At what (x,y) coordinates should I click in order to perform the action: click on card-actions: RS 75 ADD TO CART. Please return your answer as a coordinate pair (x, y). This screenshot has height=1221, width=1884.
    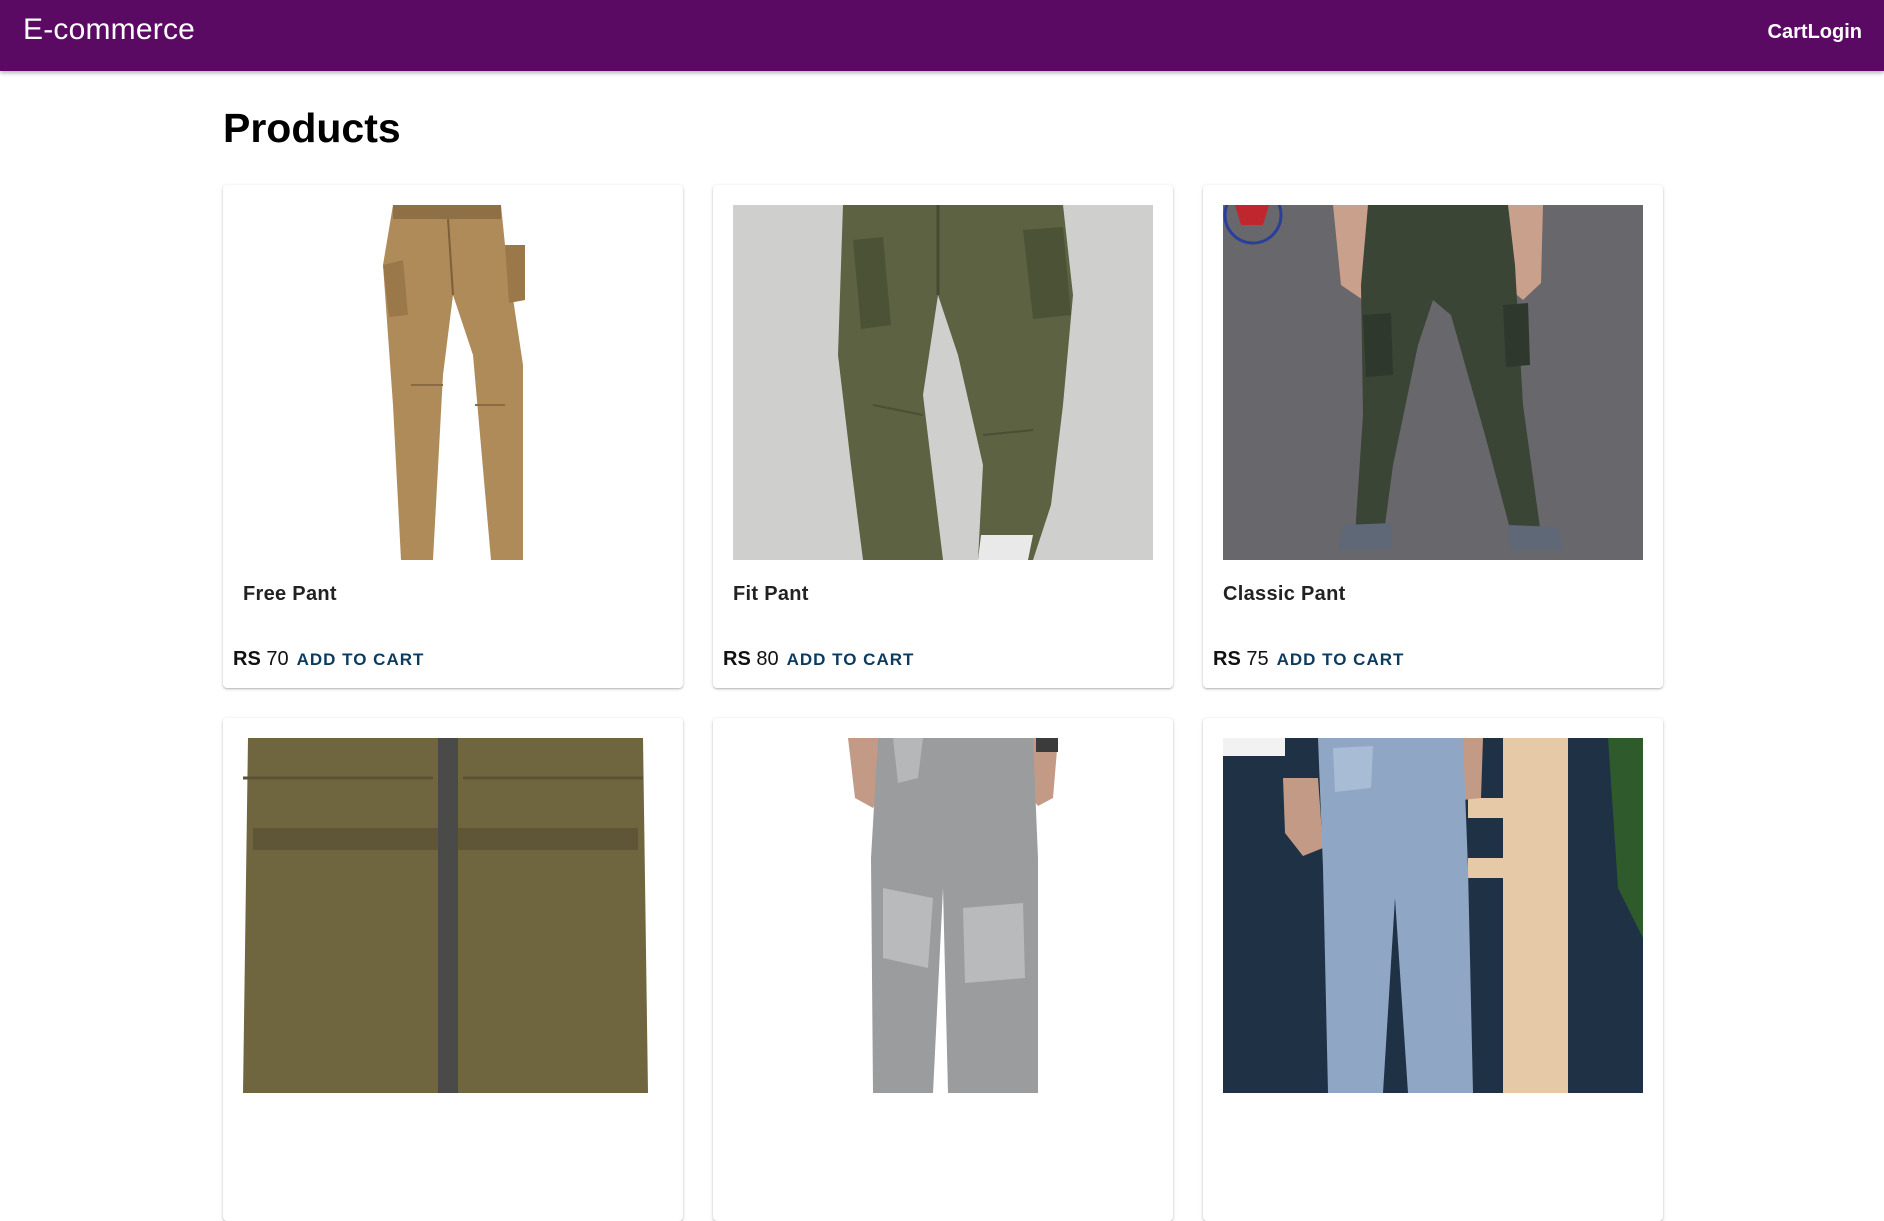
    Looking at the image, I should click on (1308, 659).